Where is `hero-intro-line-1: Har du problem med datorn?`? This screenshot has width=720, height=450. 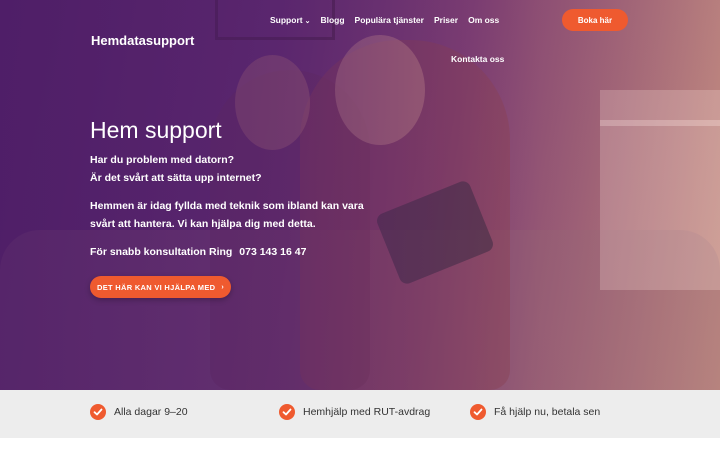 hero-intro-line-1: Har du problem med datorn? is located at coordinates (162, 160).